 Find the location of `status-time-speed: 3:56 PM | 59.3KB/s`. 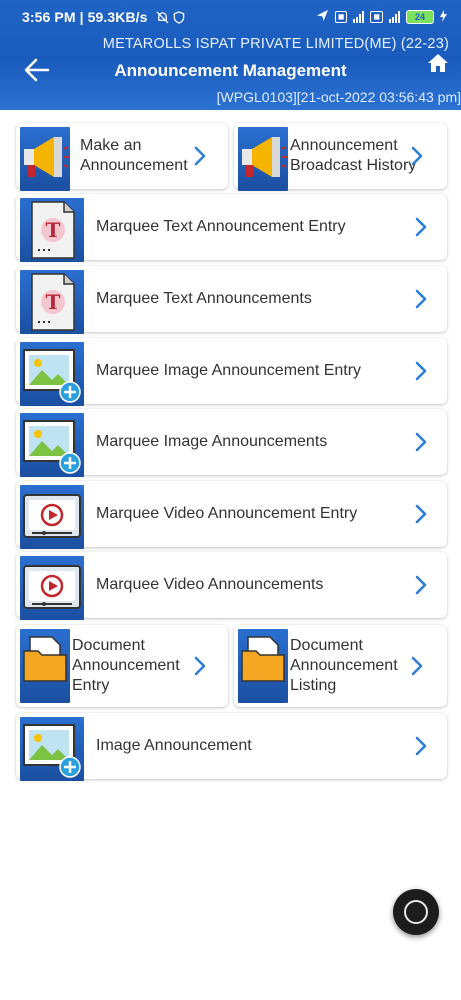

status-time-speed: 3:56 PM | 59.3KB/s is located at coordinates (103, 17).